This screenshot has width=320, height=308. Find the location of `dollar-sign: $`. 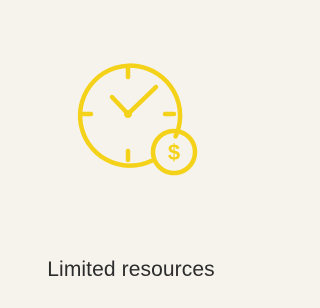

dollar-sign: $ is located at coordinates (174, 152).